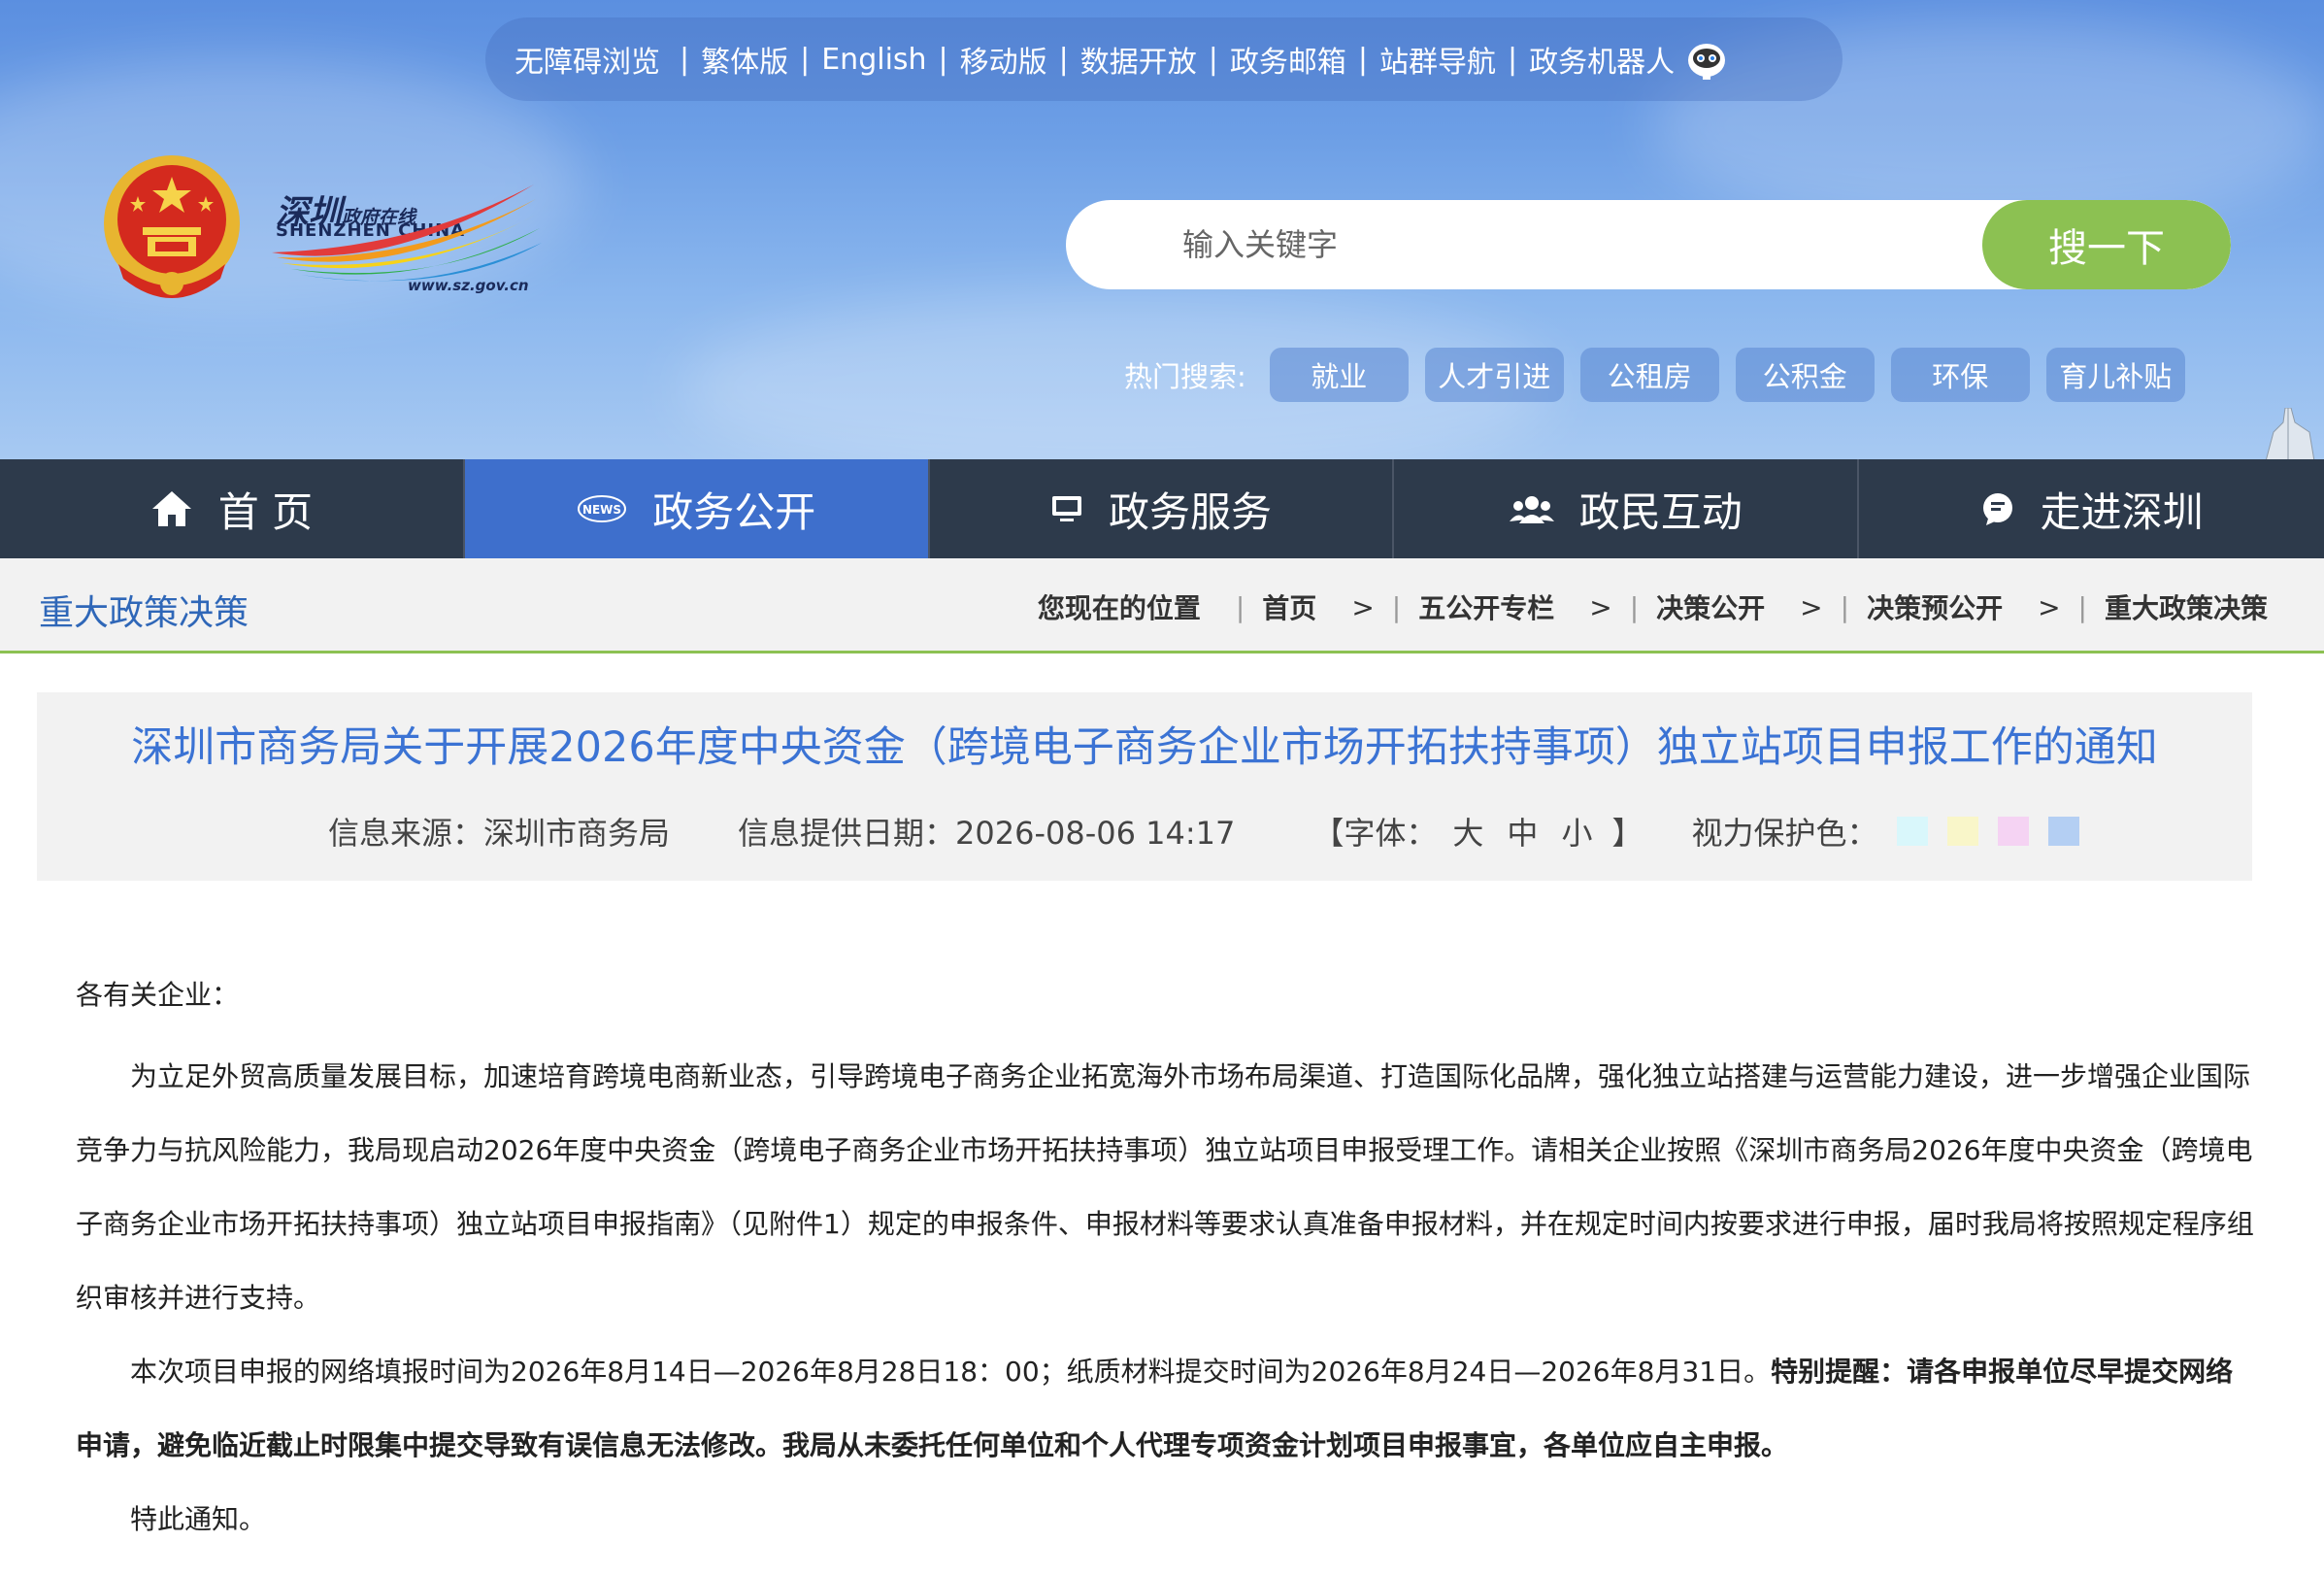  I want to click on nav-government-affairs-label: 政务公开, so click(734, 511).